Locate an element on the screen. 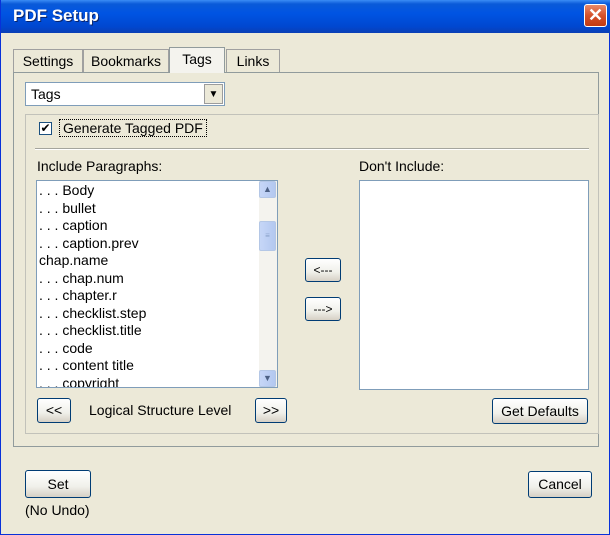 The width and height of the screenshot is (610, 535). grip-icon: ≡ is located at coordinates (267, 235).